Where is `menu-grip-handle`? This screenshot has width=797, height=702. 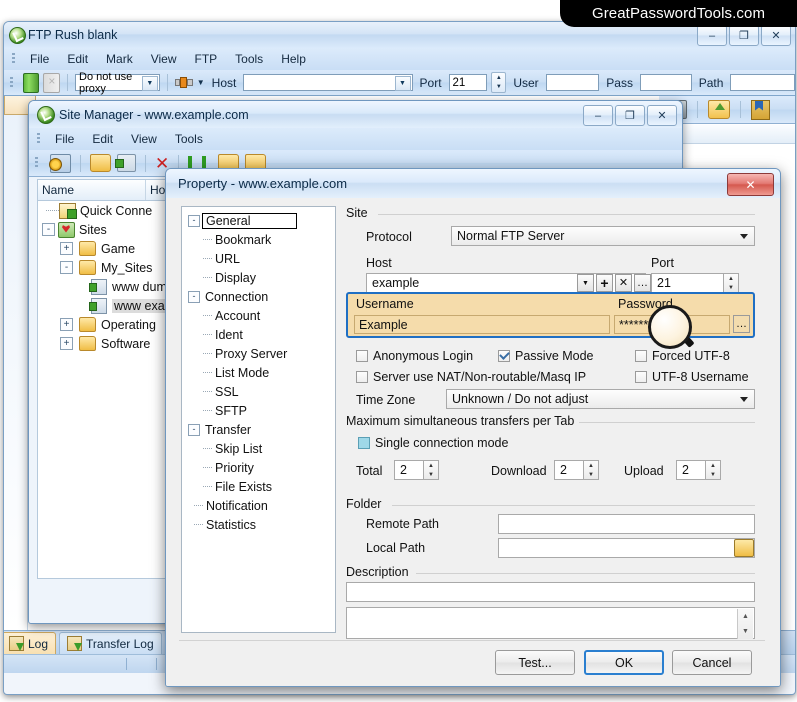
menu-grip-handle is located at coordinates (13, 59).